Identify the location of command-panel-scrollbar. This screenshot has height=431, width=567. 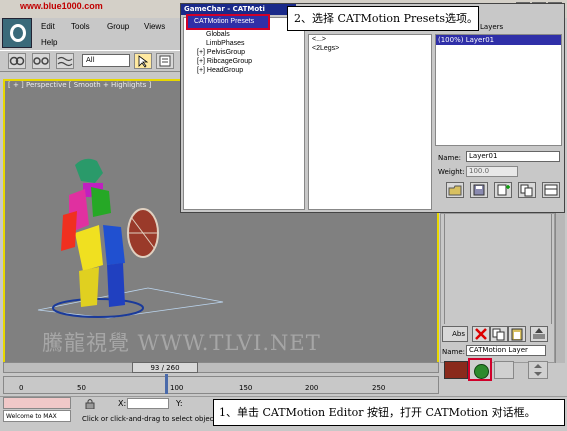
(560, 288).